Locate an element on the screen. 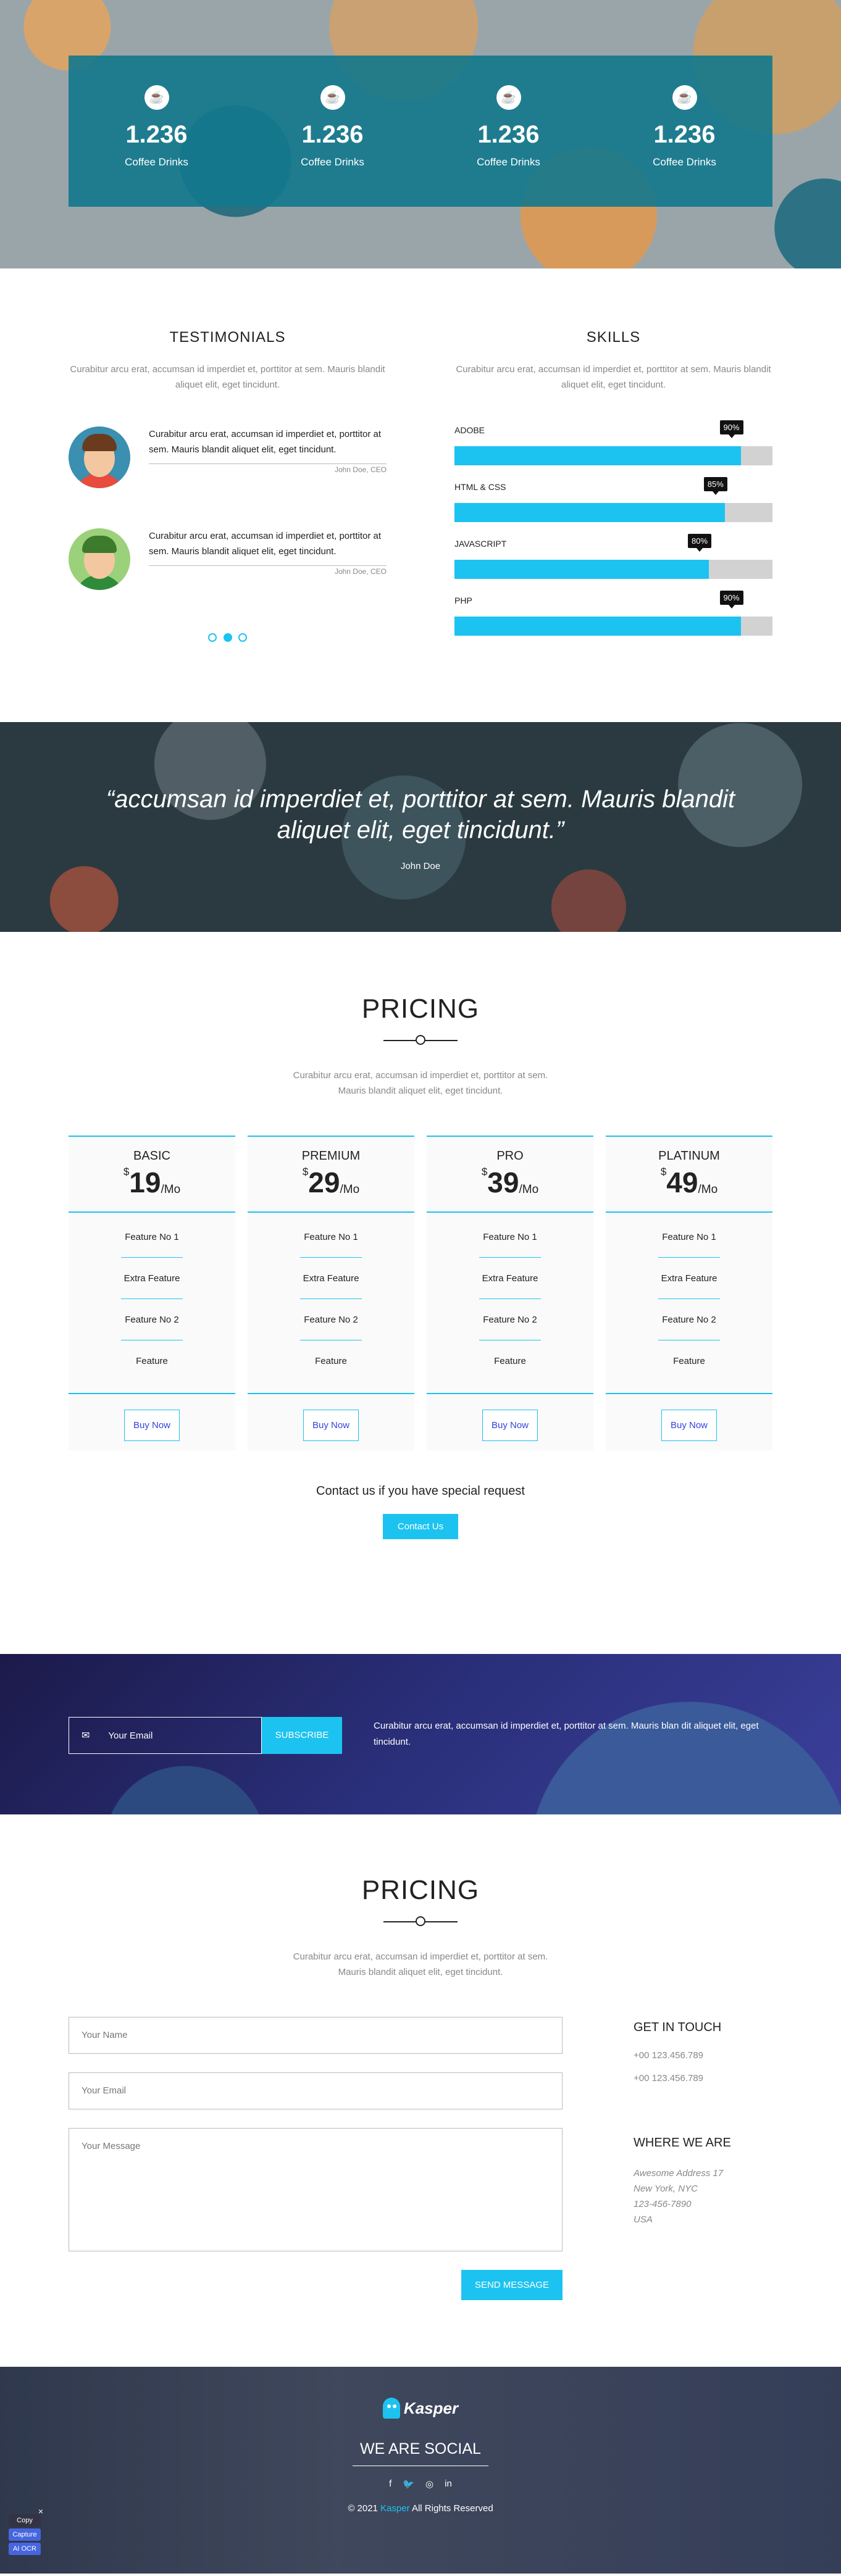 The image size is (841, 2576). skill-item: ADOBE 90% is located at coordinates (613, 451).